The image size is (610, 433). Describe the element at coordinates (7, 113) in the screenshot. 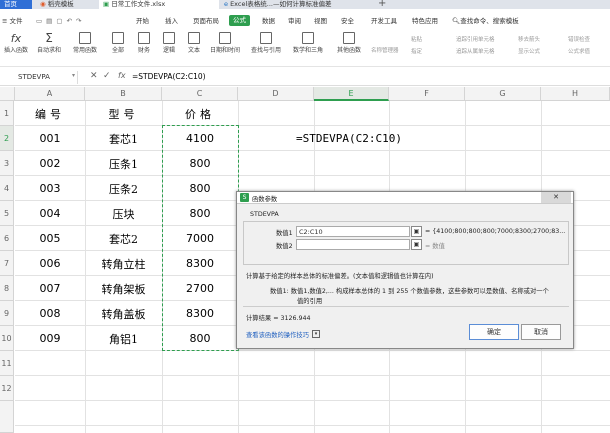

I see `row-header-1: 1` at that location.